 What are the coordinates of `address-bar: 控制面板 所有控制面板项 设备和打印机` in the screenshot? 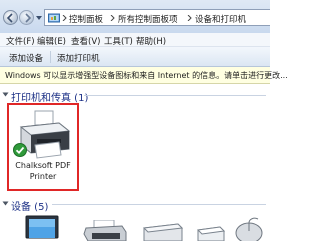 It's located at (157, 17).